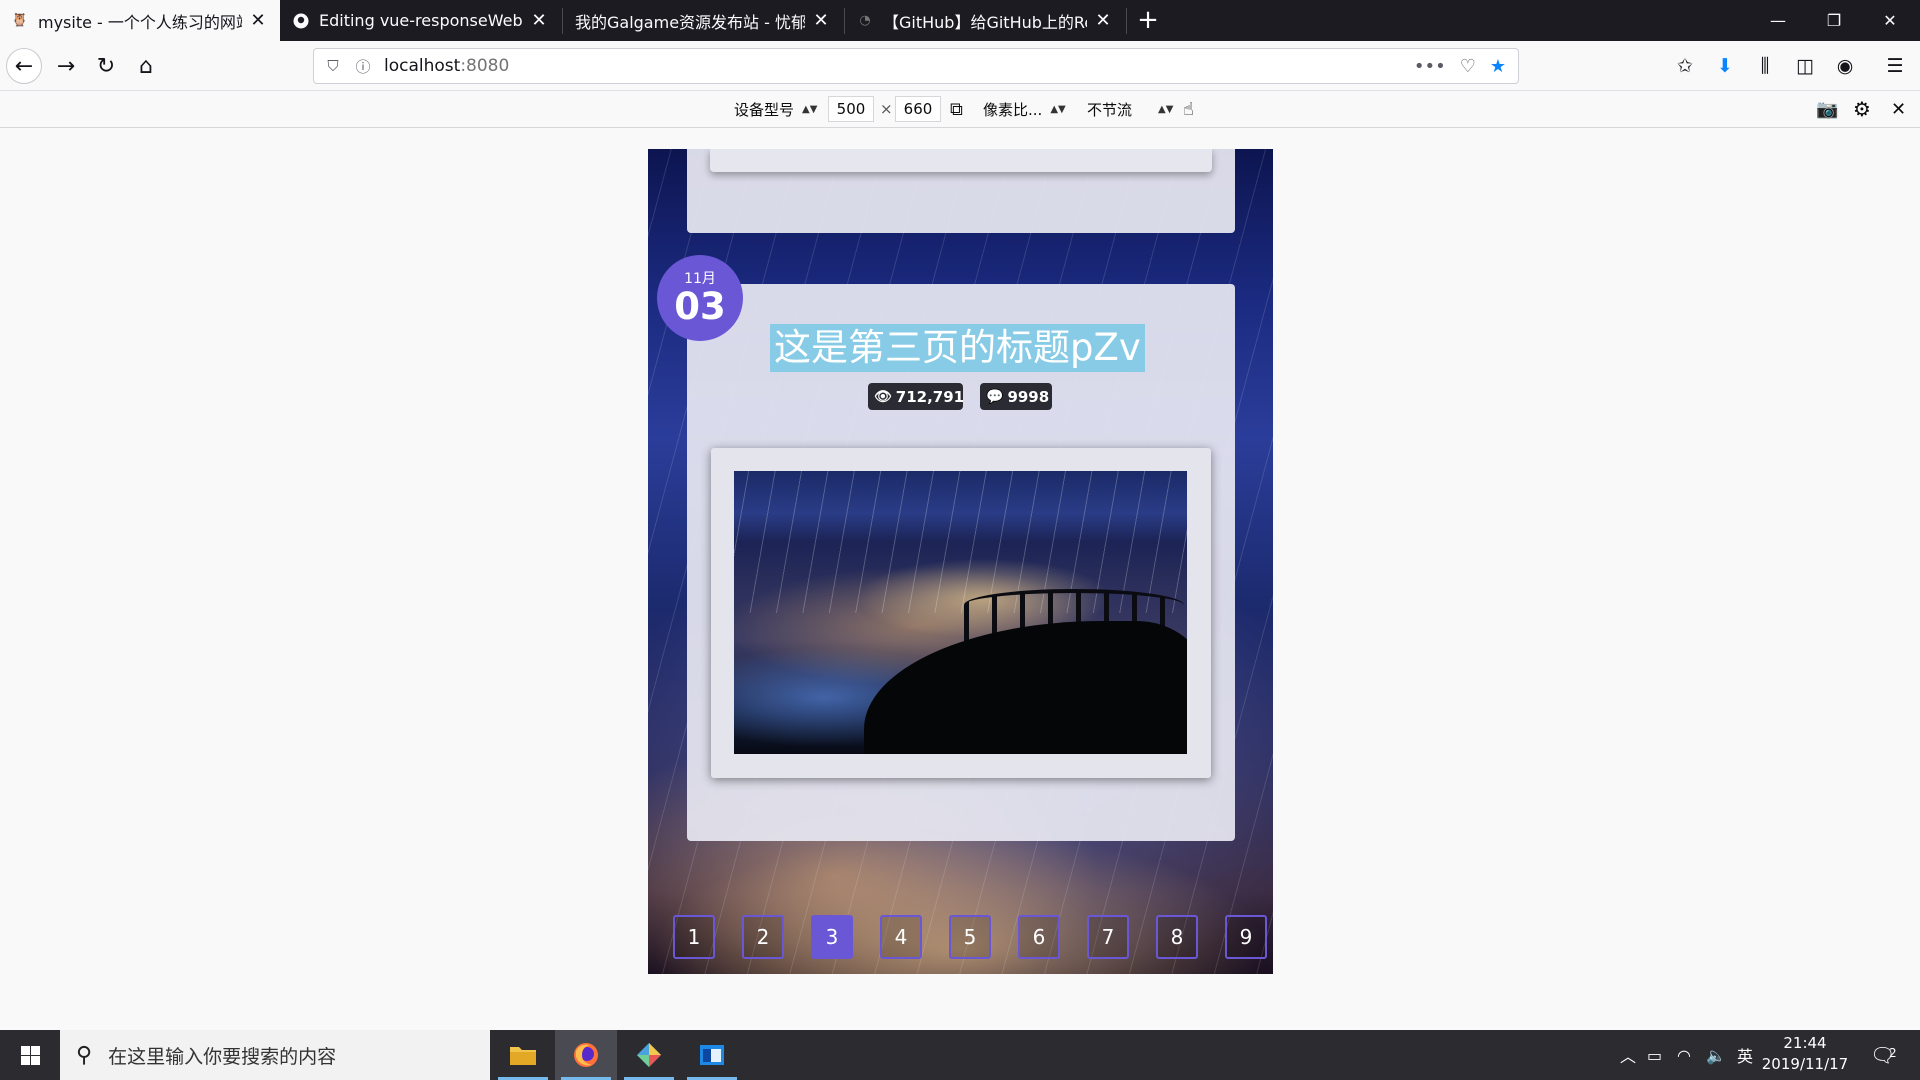 The image size is (1920, 1080). Describe the element at coordinates (1827, 109) in the screenshot. I see `screenshot-icon: 📷` at that location.